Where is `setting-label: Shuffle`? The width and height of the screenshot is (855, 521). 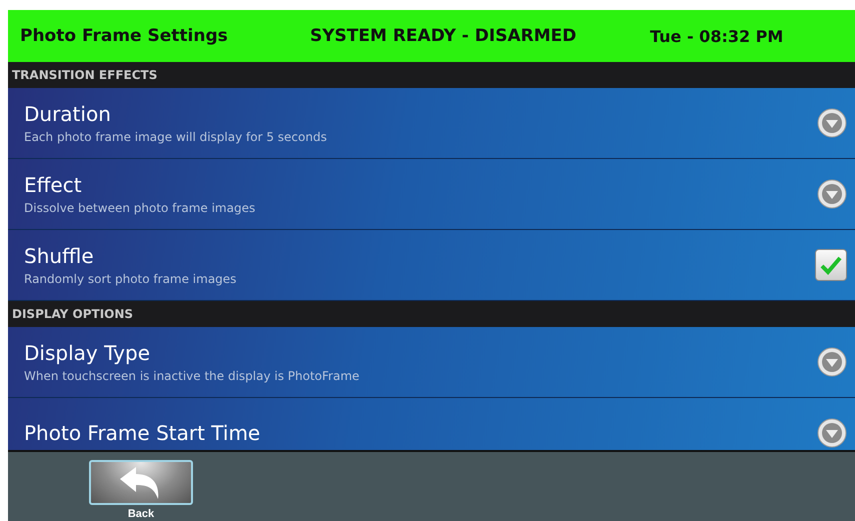
setting-label: Shuffle is located at coordinates (59, 256).